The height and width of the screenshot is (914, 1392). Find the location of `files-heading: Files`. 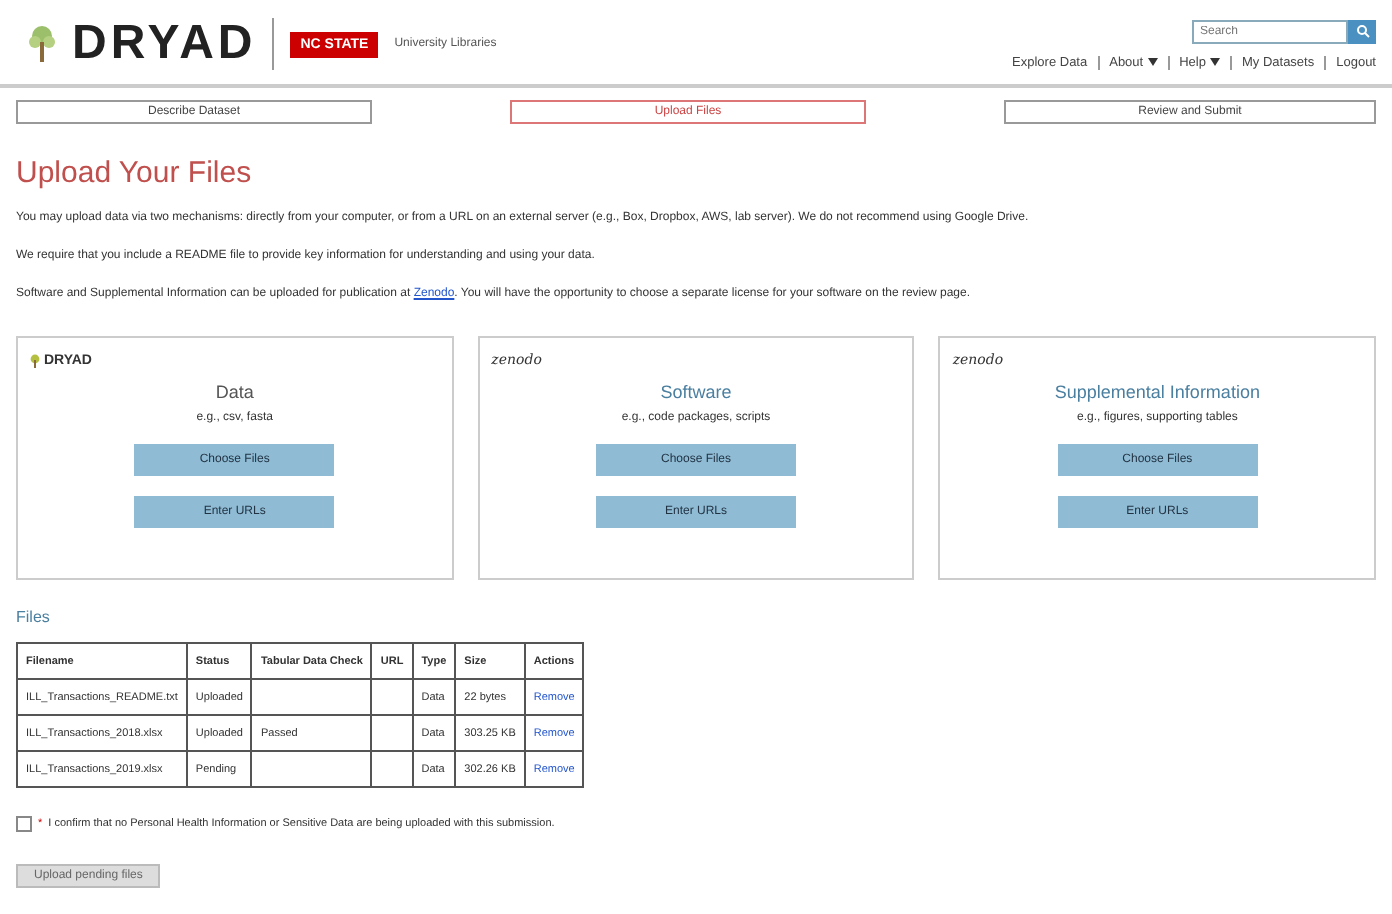

files-heading: Files is located at coordinates (34, 617).